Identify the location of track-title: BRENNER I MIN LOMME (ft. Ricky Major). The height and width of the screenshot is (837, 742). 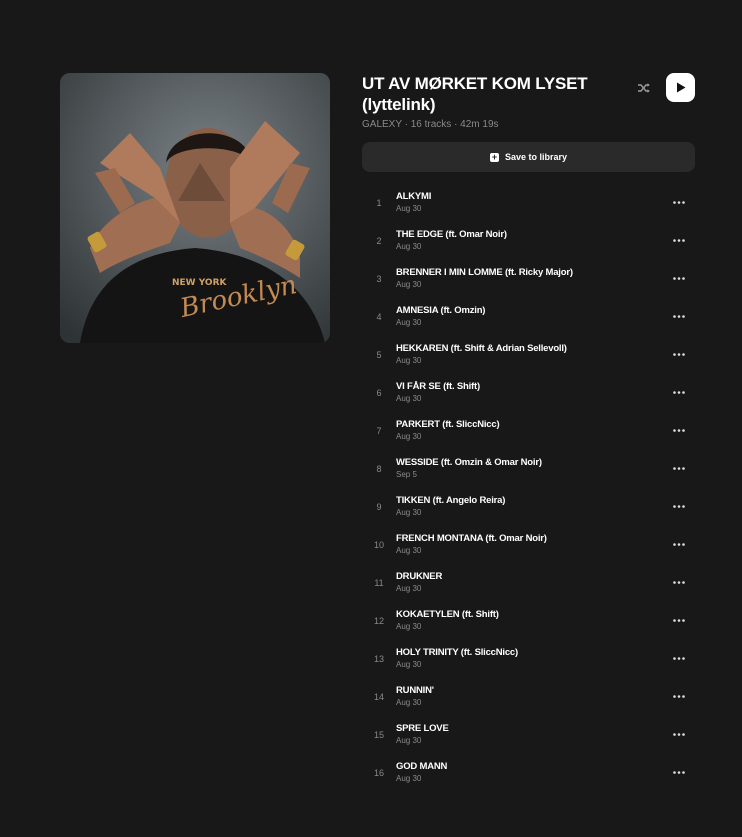
(484, 272).